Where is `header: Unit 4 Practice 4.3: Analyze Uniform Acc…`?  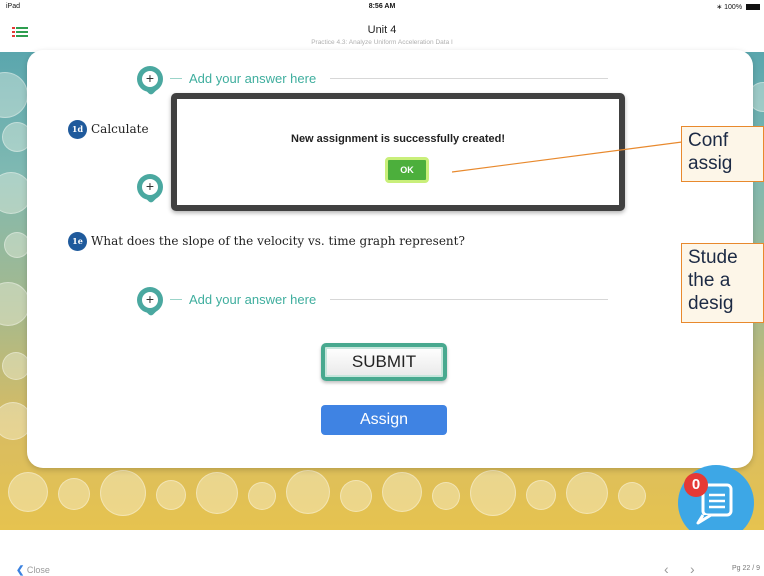 header: Unit 4 Practice 4.3: Analyze Uniform Acc… is located at coordinates (382, 33).